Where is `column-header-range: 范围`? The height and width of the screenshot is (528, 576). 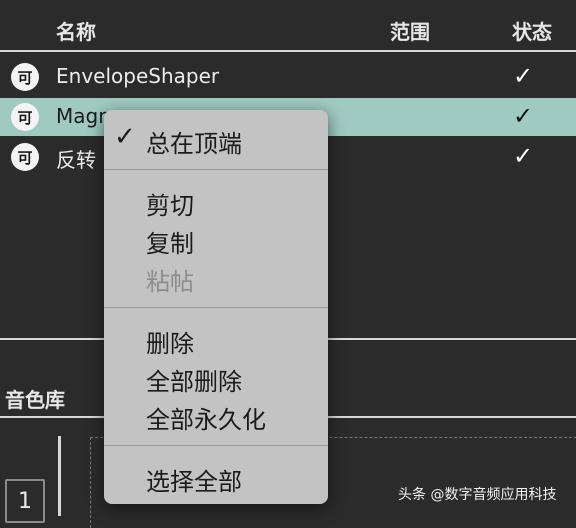
column-header-range: 范围 is located at coordinates (410, 30).